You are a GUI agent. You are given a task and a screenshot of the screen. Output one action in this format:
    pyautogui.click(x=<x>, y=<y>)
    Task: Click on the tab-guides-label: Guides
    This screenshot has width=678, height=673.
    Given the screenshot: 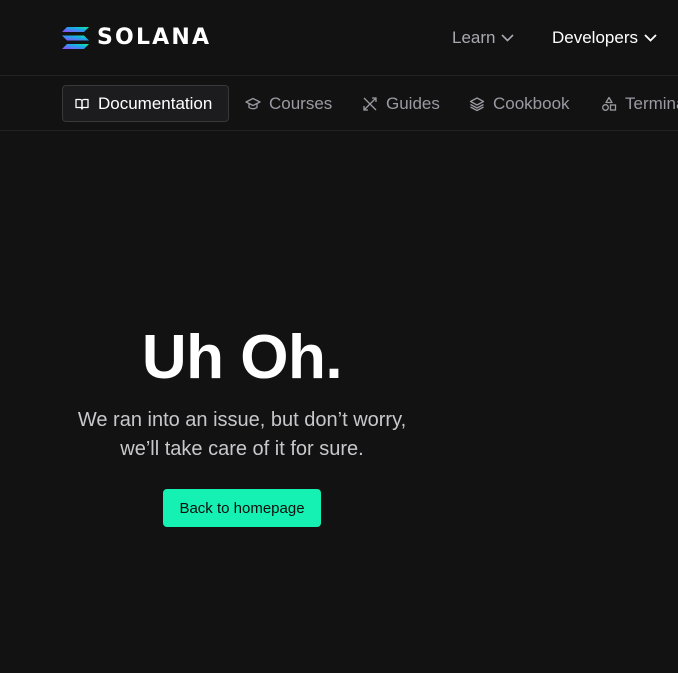 What is the action you would take?
    pyautogui.click(x=413, y=103)
    